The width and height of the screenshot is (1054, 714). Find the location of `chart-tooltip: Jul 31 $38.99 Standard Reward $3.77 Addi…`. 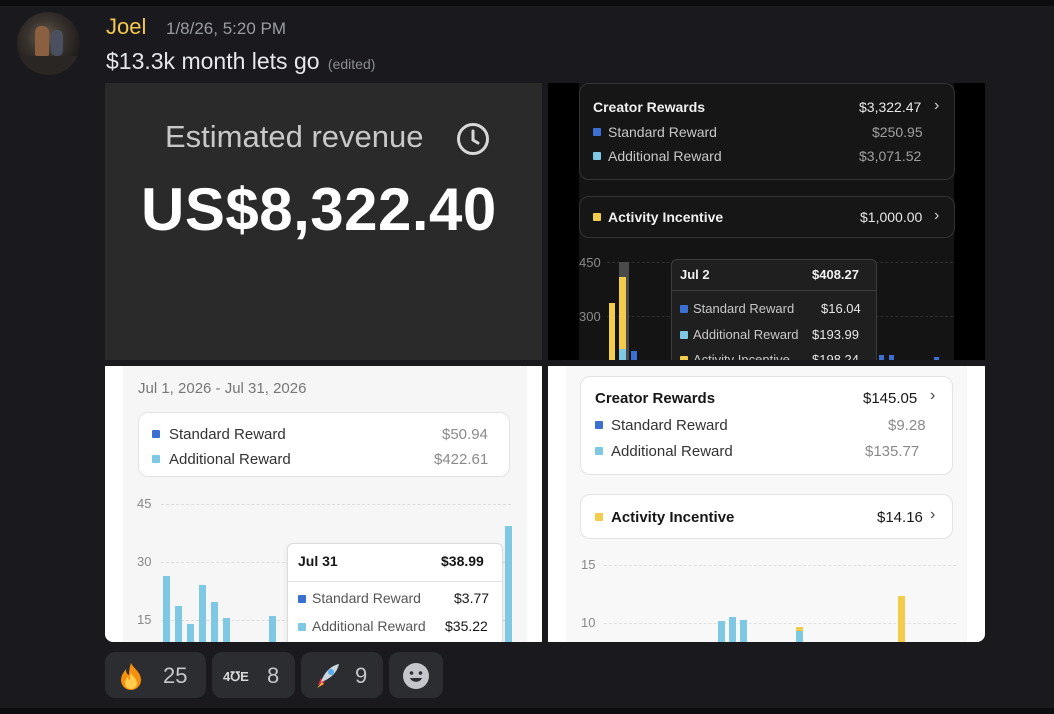

chart-tooltip: Jul 31 $38.99 Standard Reward $3.77 Addi… is located at coordinates (395, 592).